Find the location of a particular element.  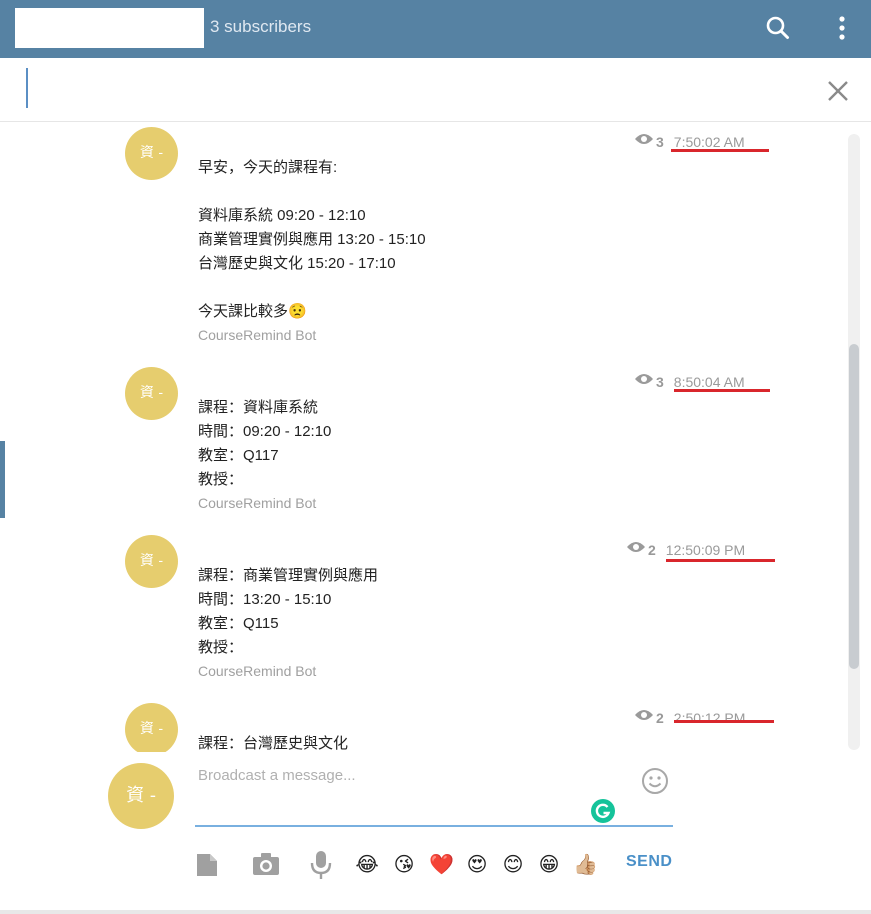

subscriber-count: 3 subscribers is located at coordinates (260, 27).